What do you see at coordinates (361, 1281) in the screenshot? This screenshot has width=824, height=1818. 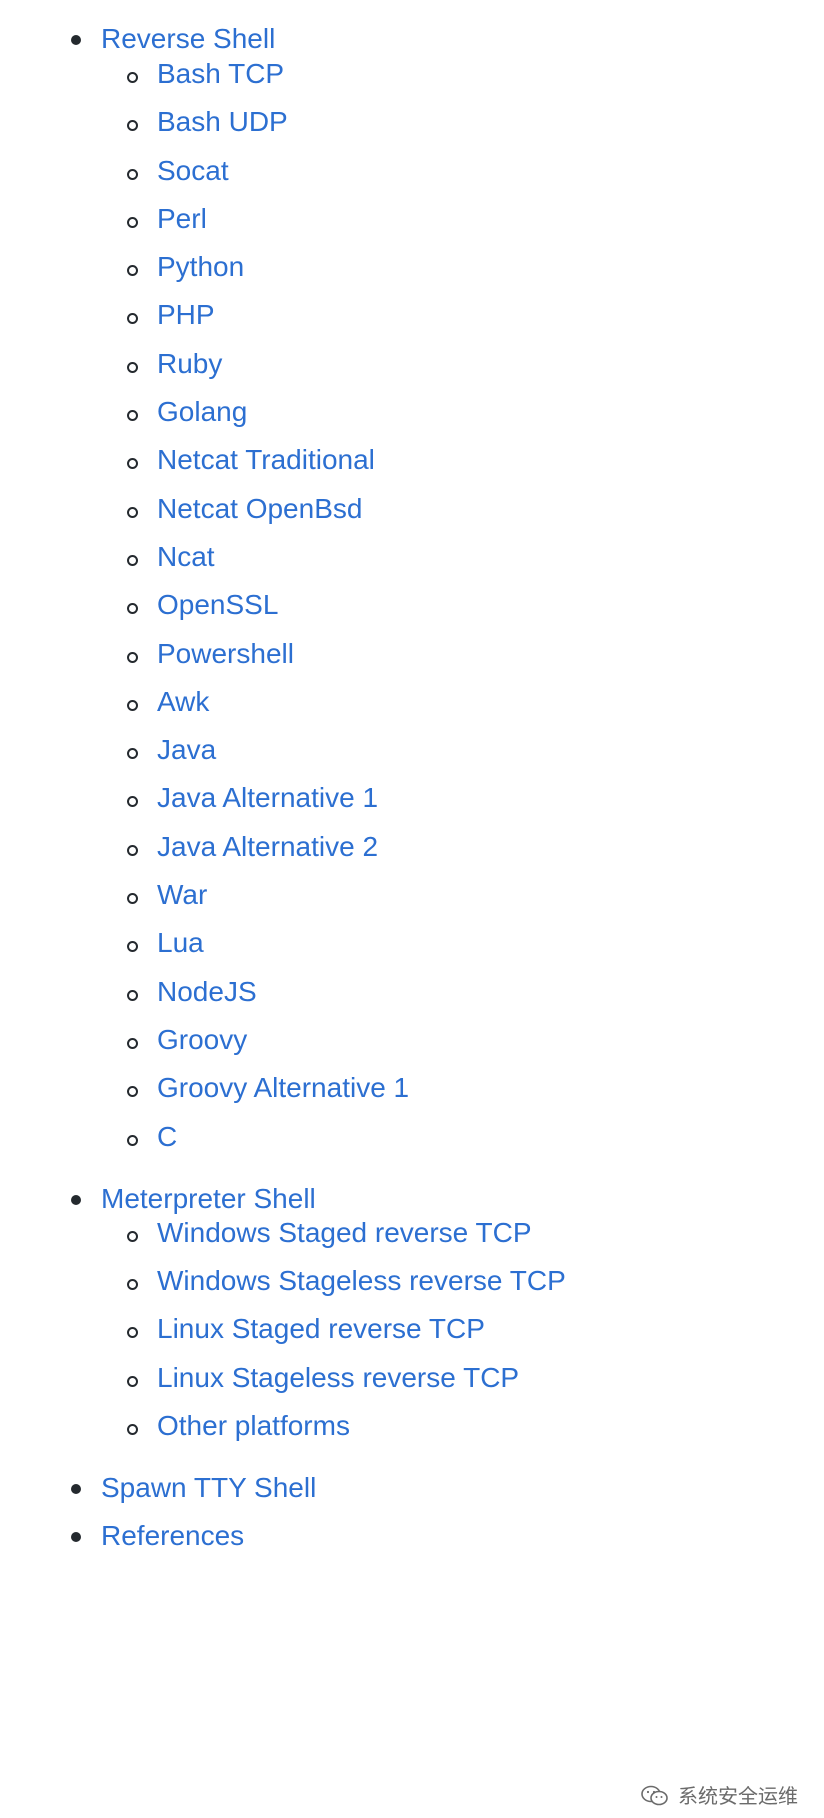 I see `toc-subitem-link: Windows Stageless reverse TCP` at bounding box center [361, 1281].